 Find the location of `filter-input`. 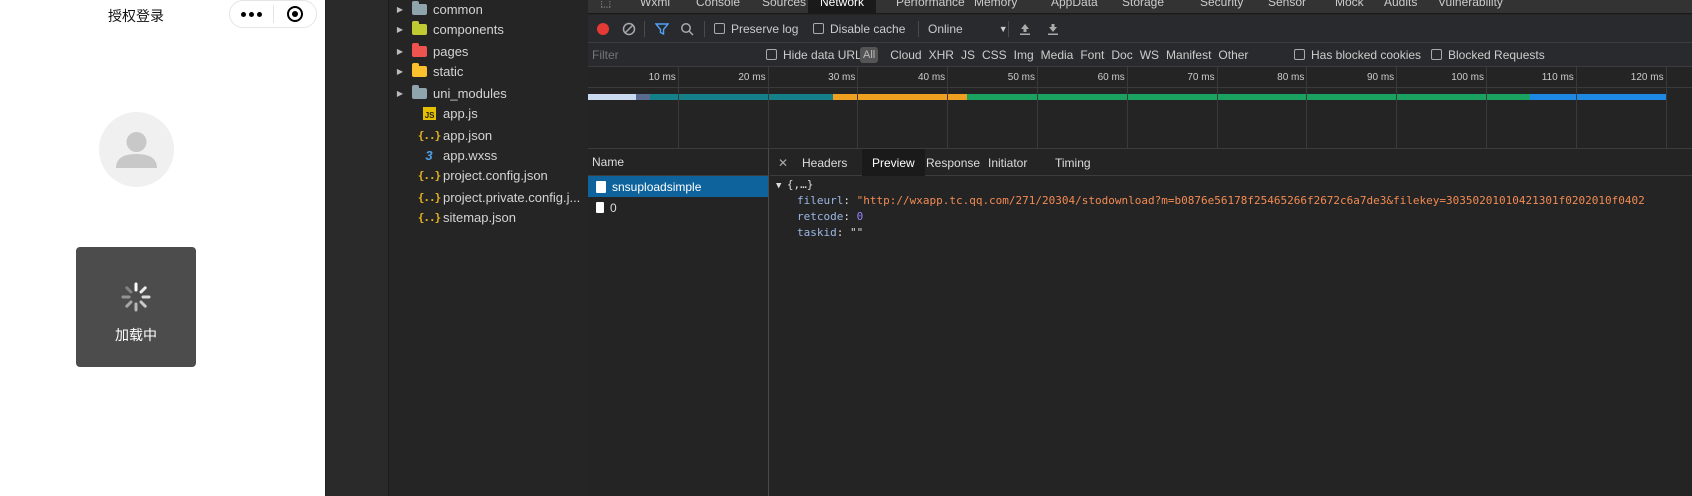

filter-input is located at coordinates (674, 54).